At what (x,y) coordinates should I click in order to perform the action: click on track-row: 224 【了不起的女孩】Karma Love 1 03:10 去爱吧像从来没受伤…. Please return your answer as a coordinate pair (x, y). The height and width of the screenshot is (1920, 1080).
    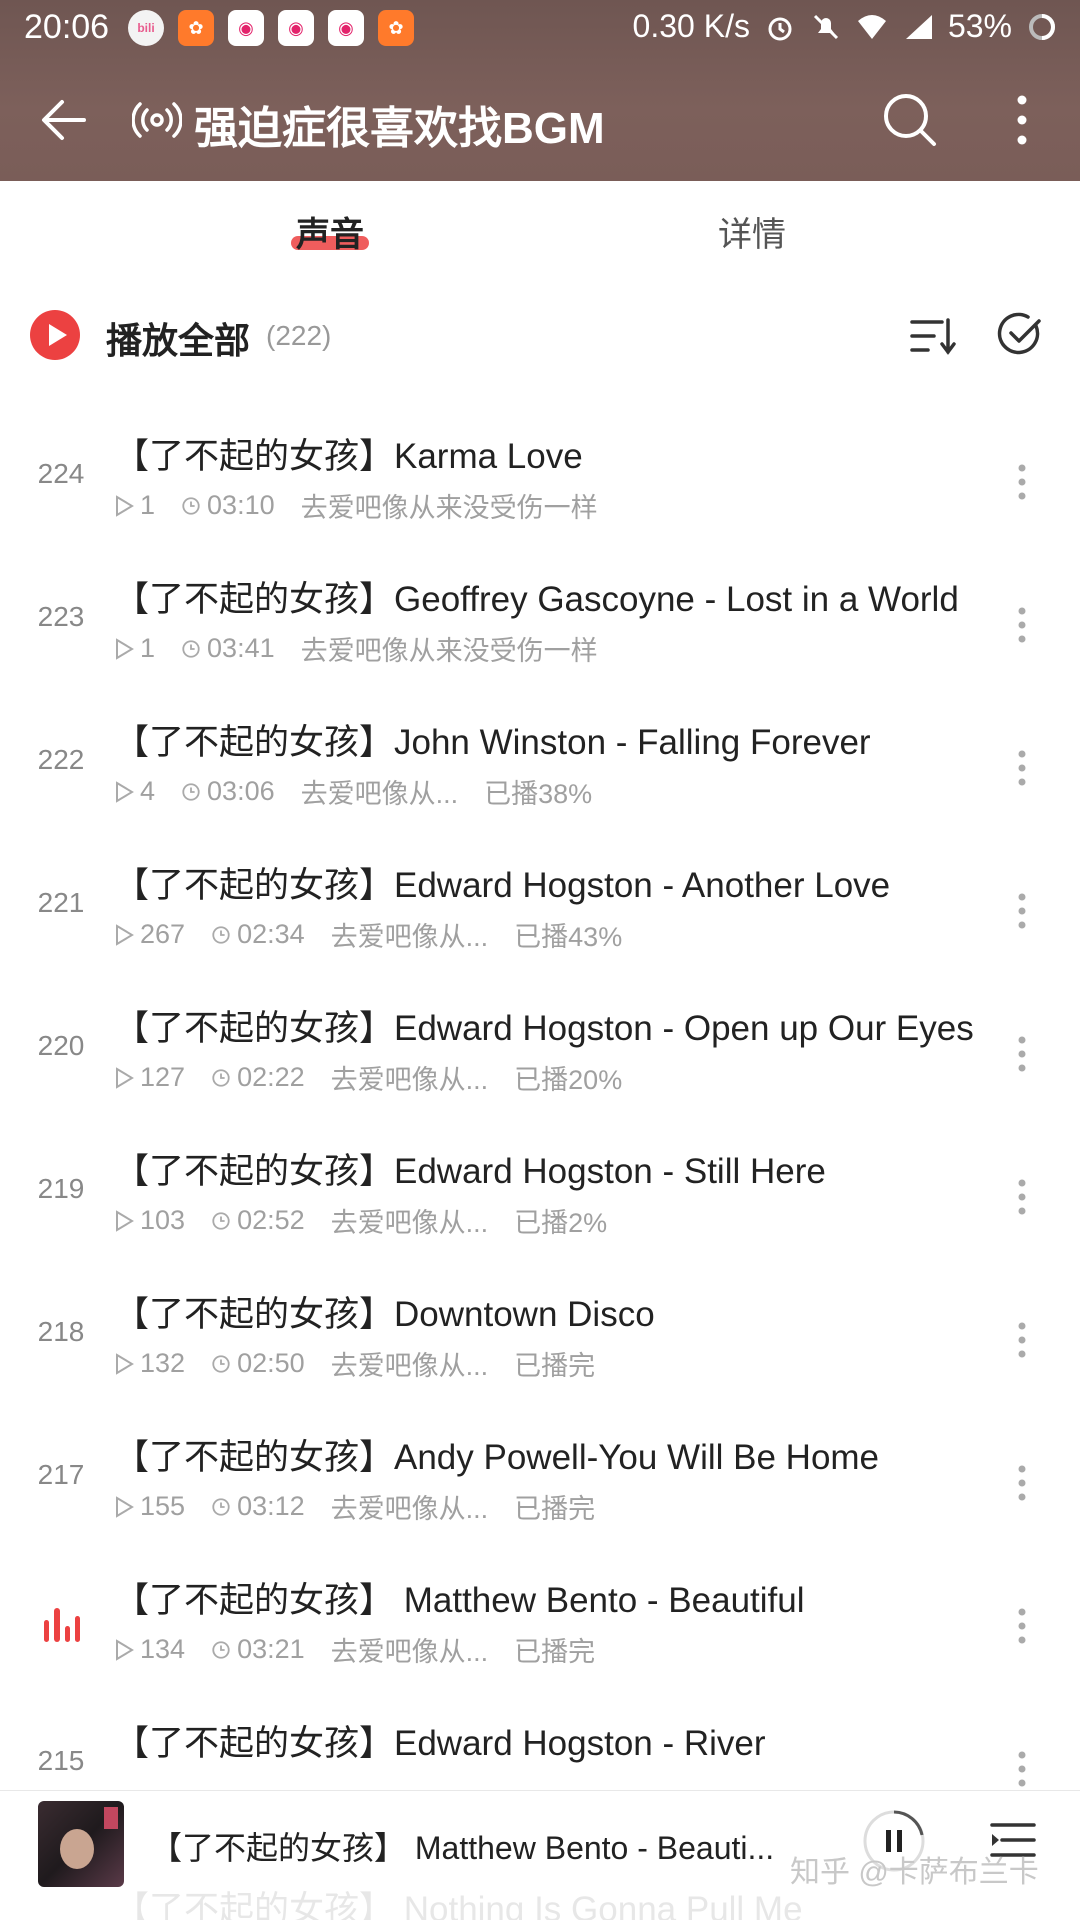
    Looking at the image, I should click on (540, 481).